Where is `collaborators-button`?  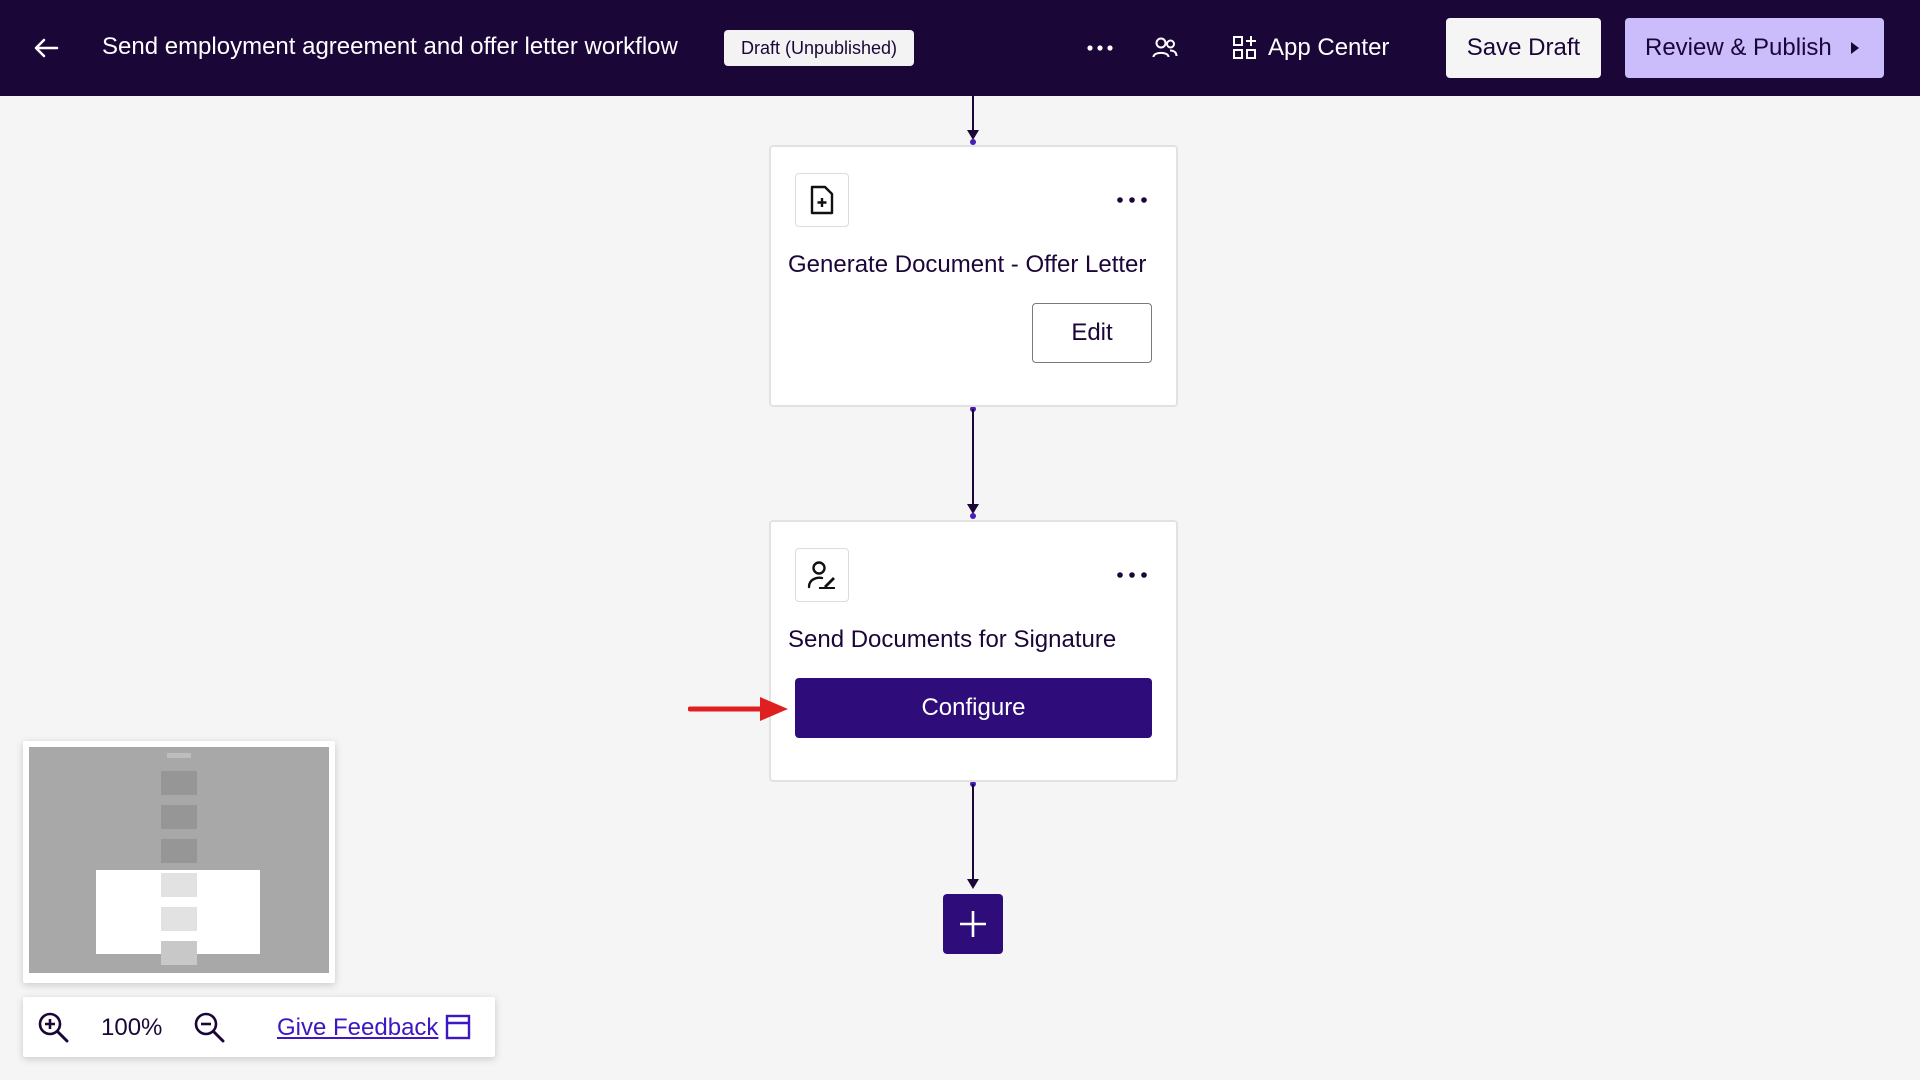
collaborators-button is located at coordinates (1165, 48).